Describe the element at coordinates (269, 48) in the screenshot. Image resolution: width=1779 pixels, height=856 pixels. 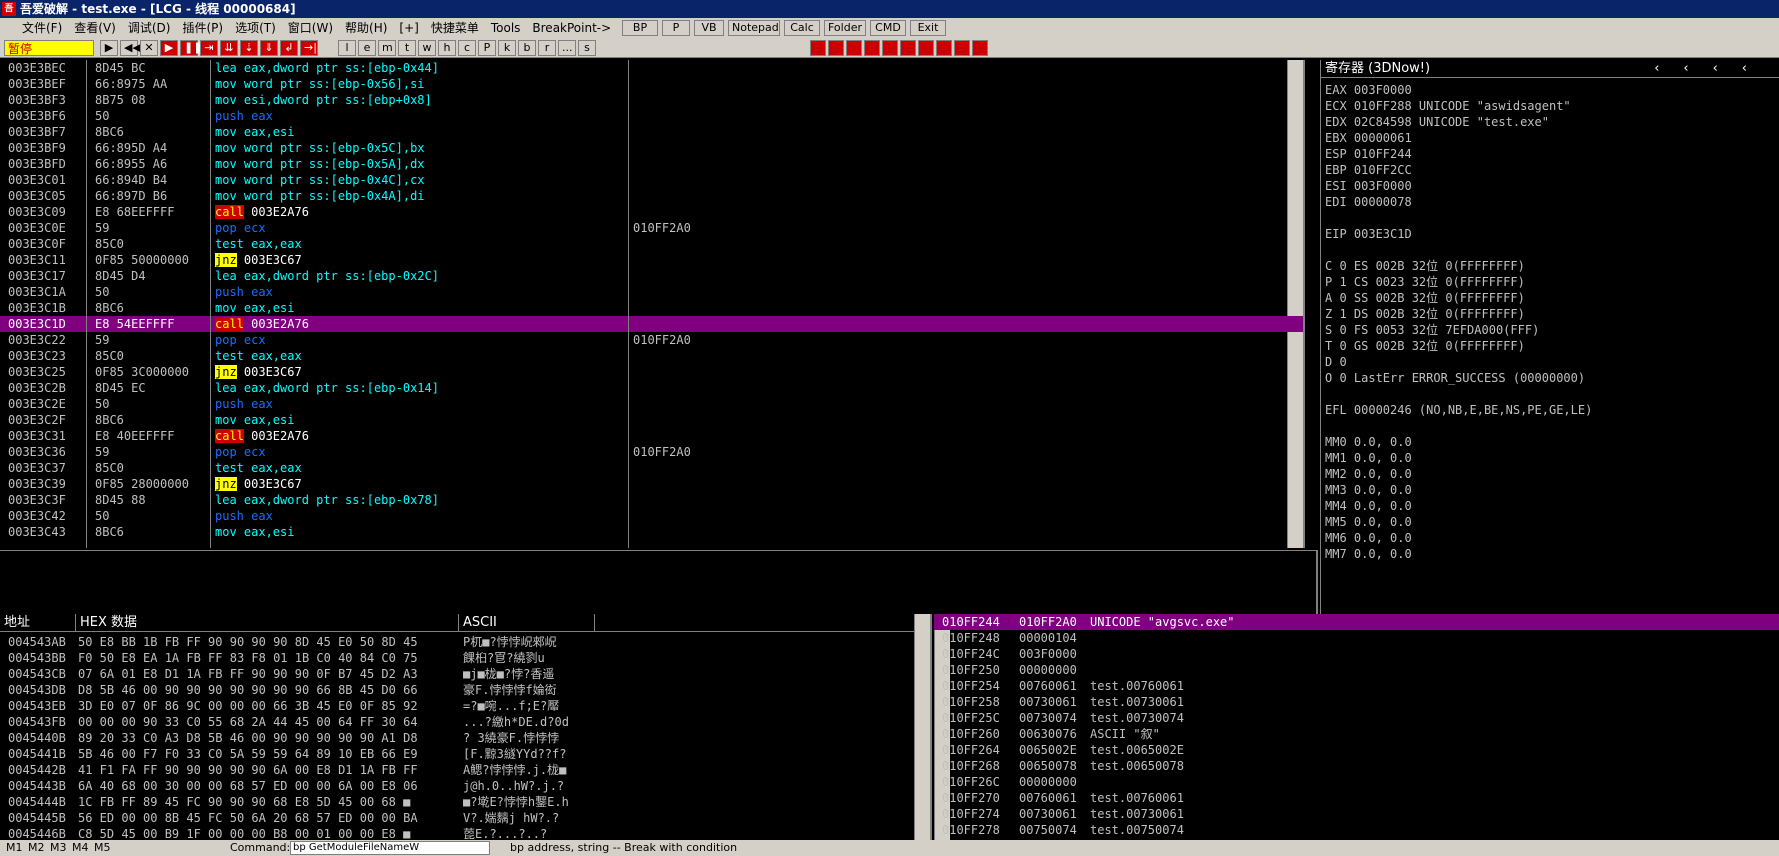
I see `toolbar-button: ⇓` at that location.